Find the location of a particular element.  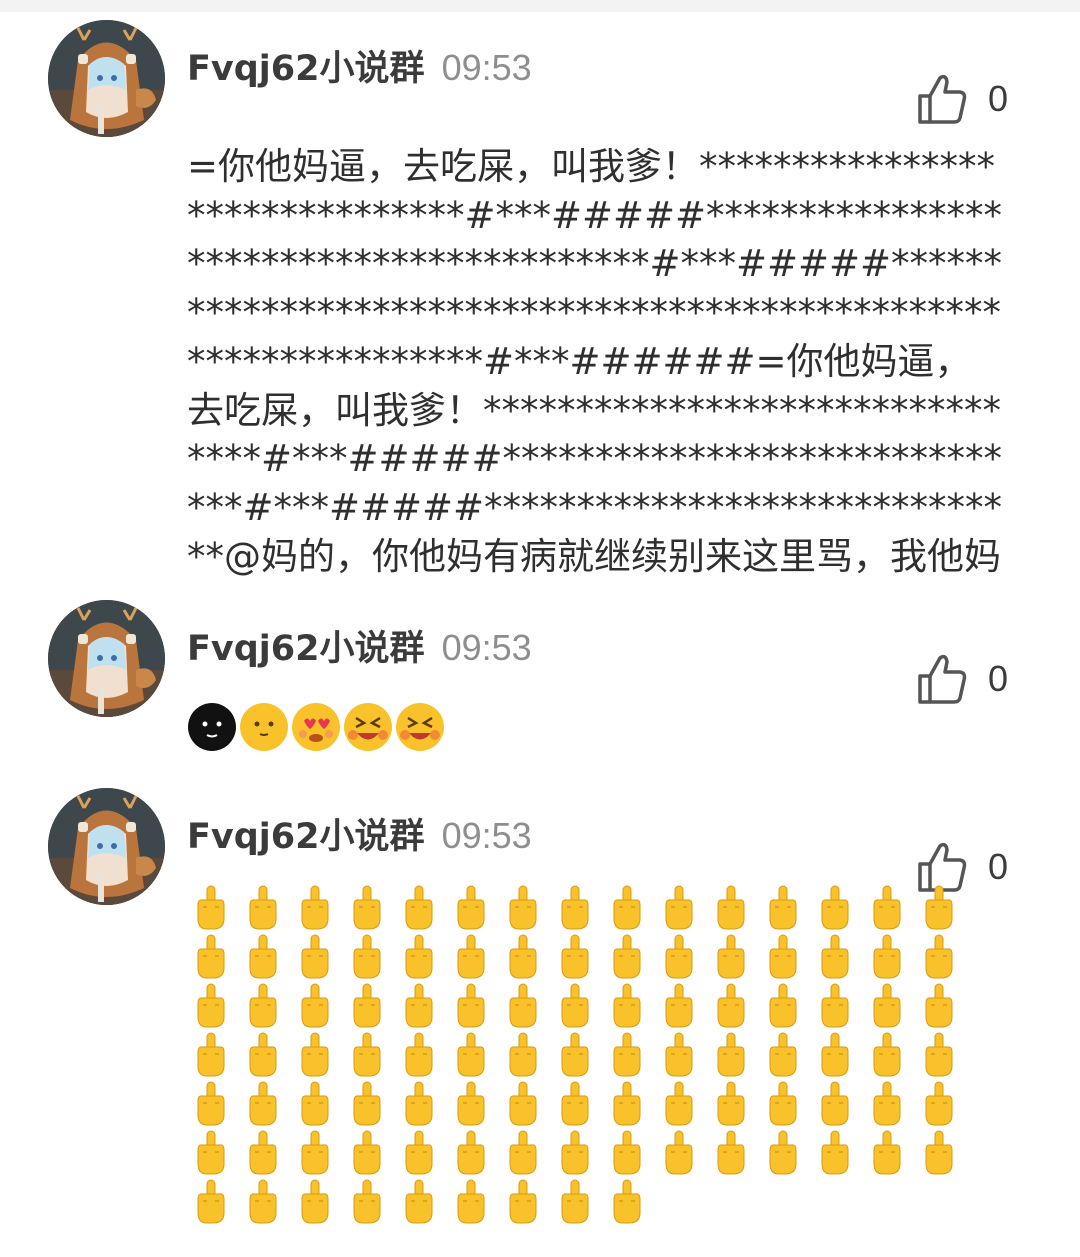

heart-eyes-emoji is located at coordinates (316, 727).